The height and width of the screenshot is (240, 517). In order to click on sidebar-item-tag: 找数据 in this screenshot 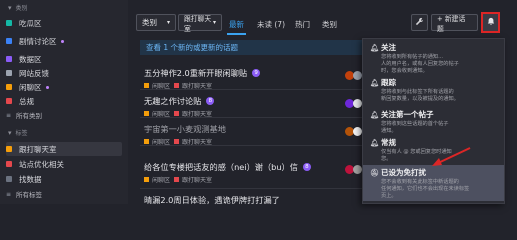, I will do `click(64, 179)`.